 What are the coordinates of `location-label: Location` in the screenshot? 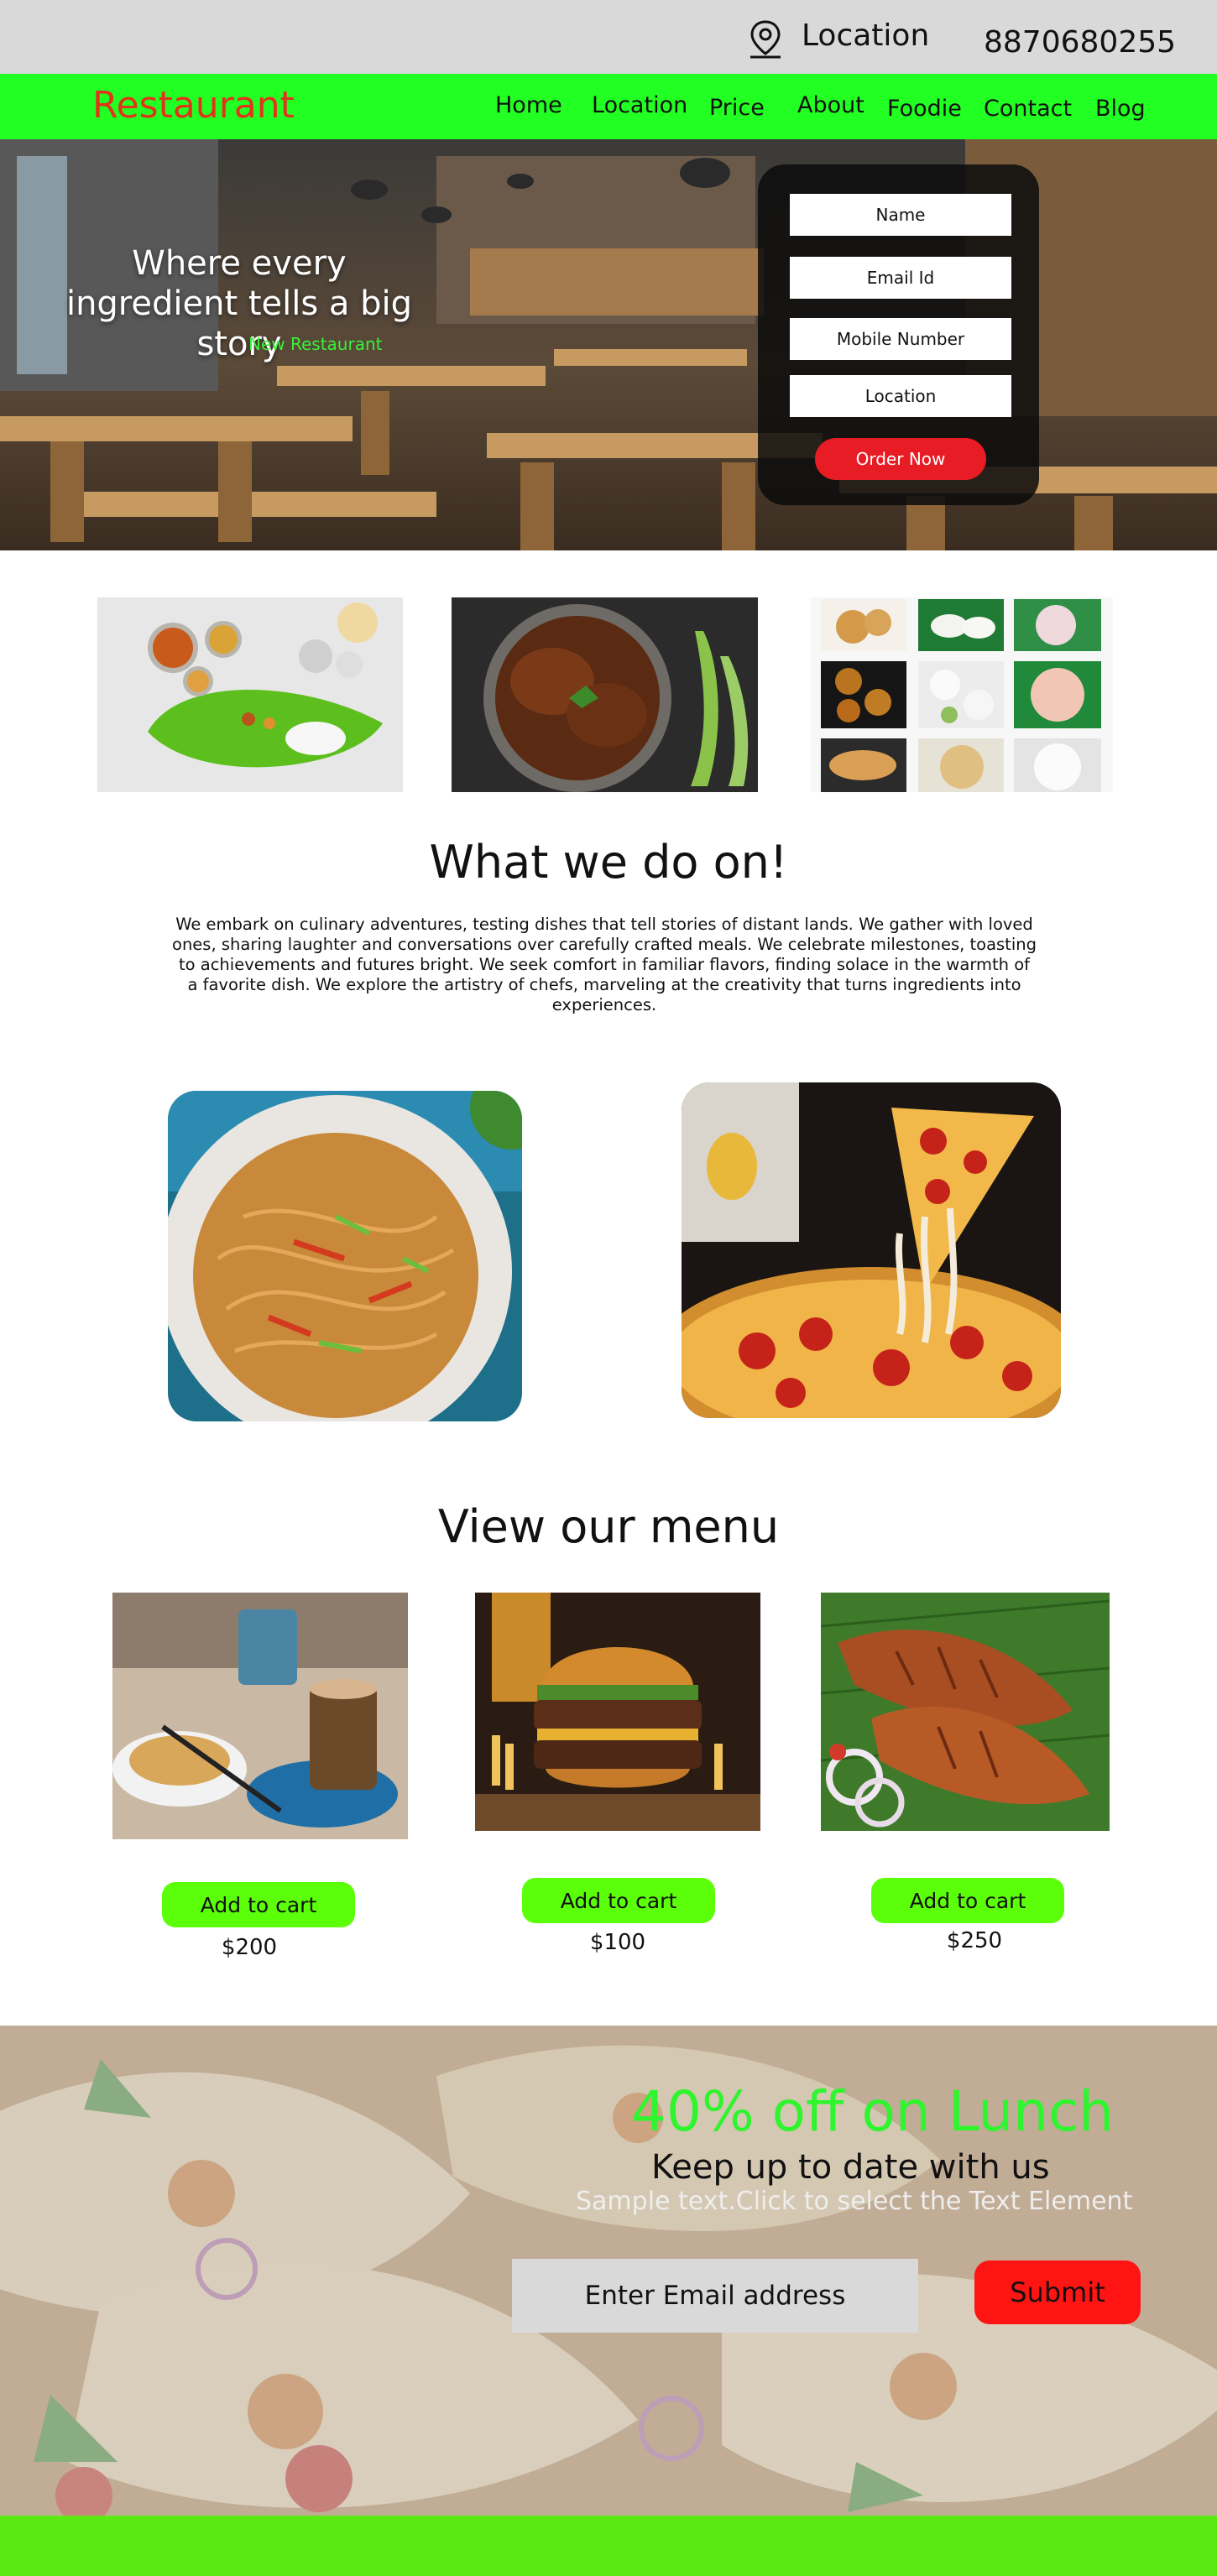 It's located at (865, 35).